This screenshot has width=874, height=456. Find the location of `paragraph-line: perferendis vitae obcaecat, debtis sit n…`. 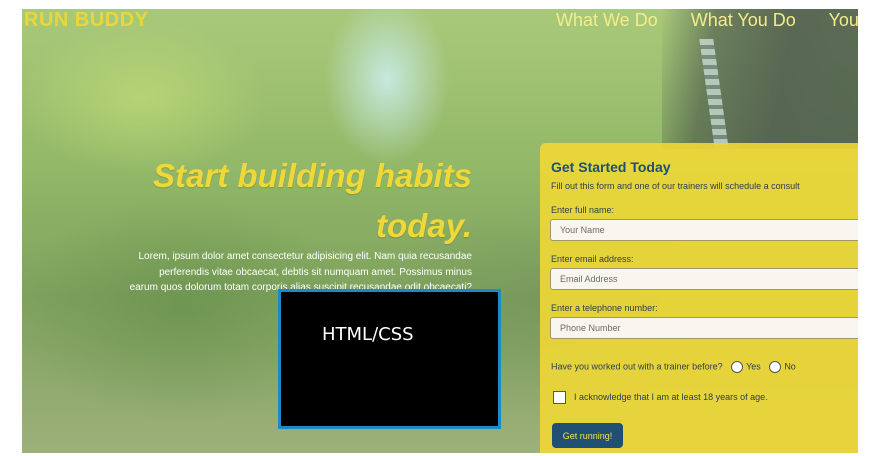

paragraph-line: perferendis vitae obcaecat, debtis sit n… is located at coordinates (315, 272).